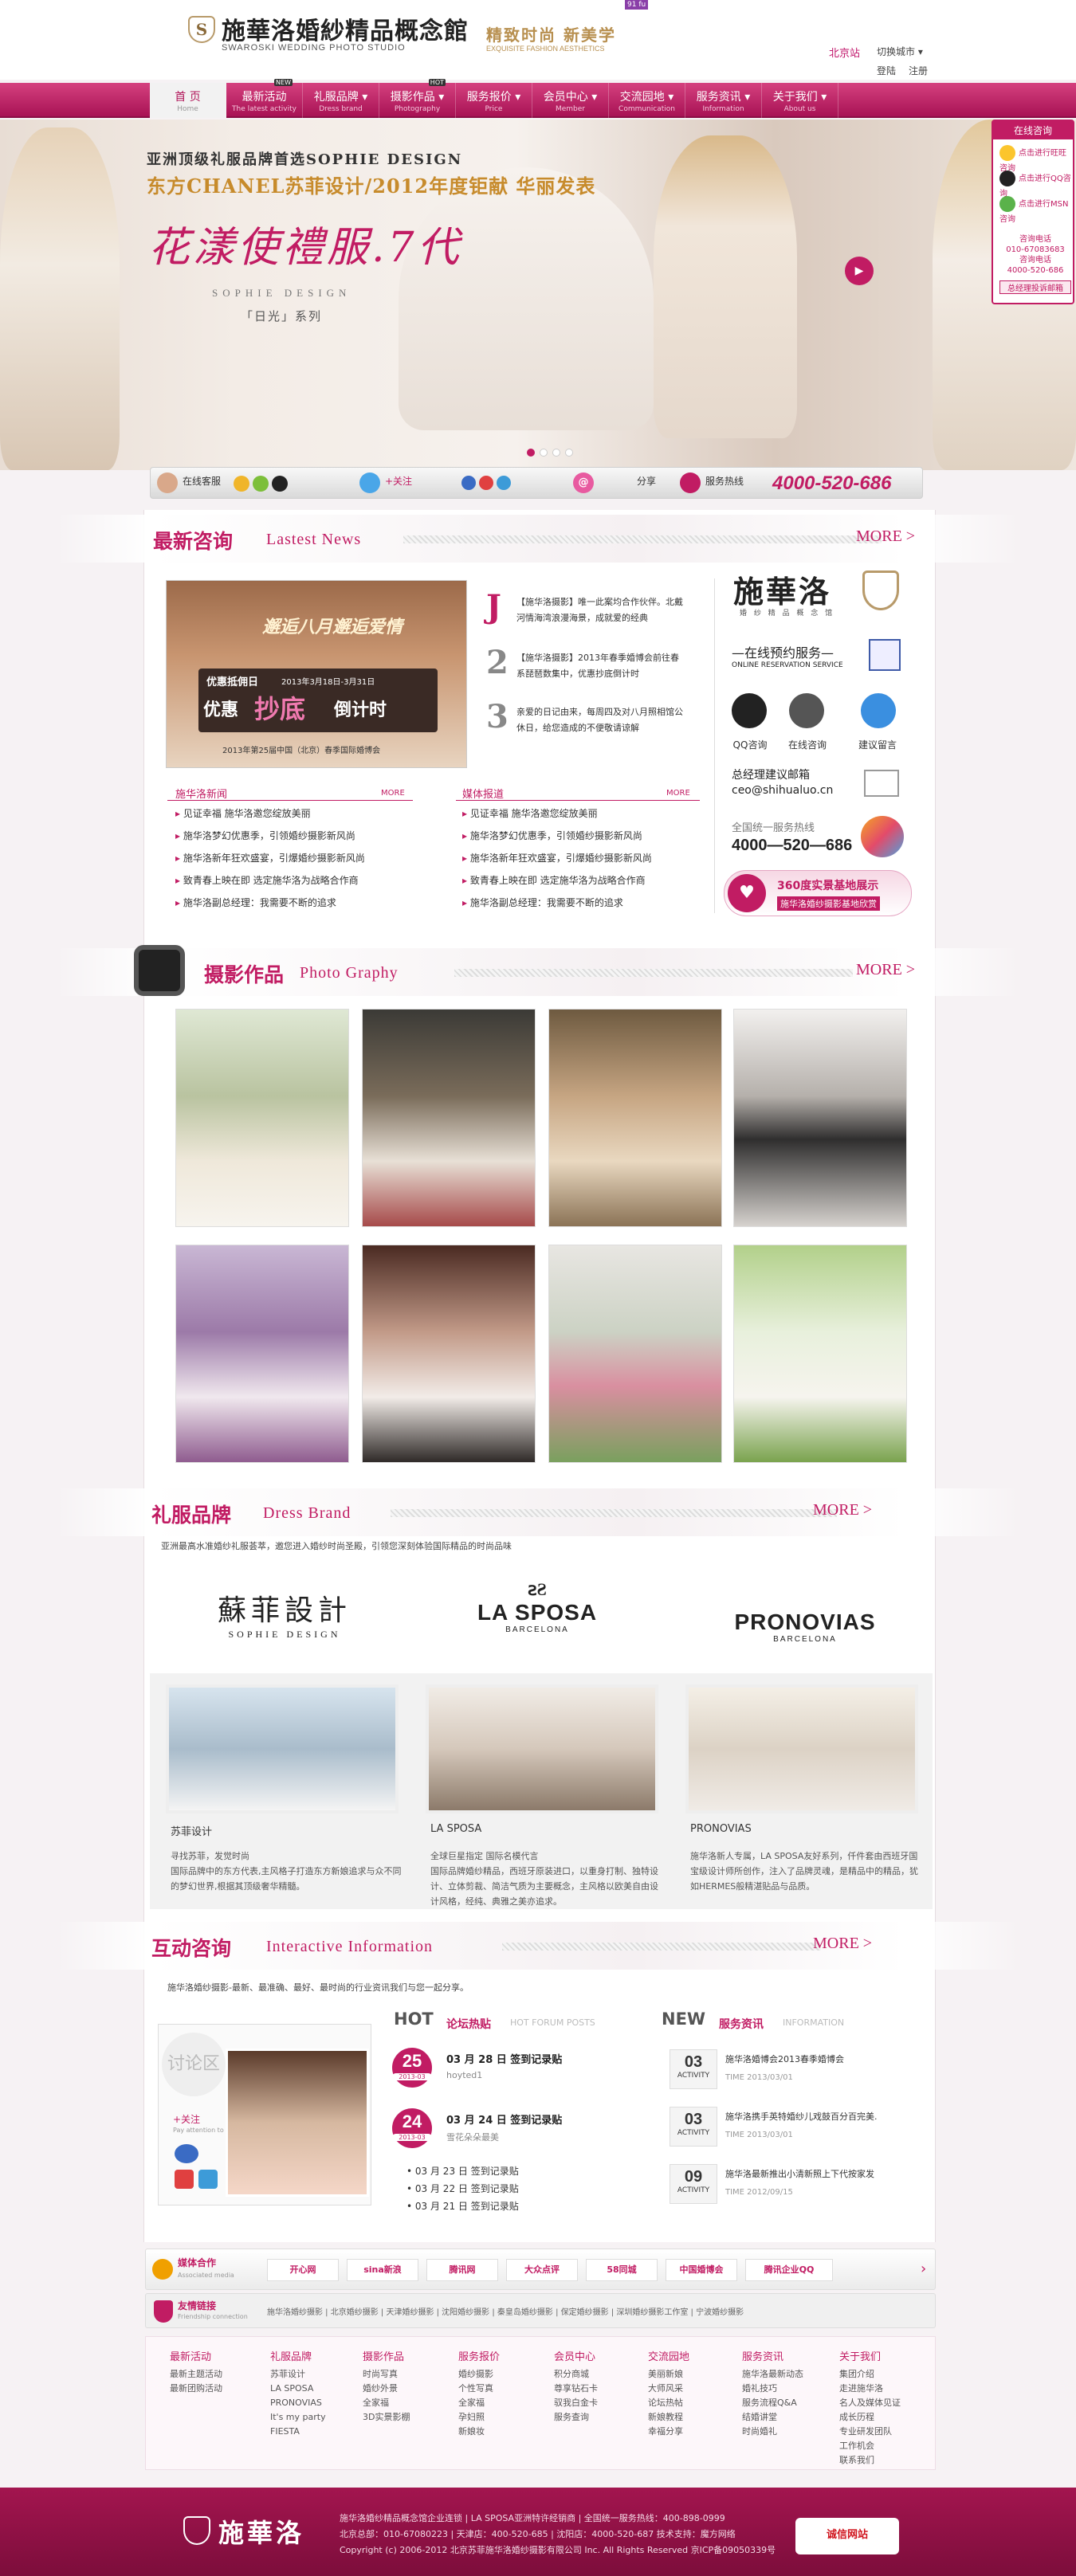  Describe the element at coordinates (870, 2389) in the screenshot. I see `sitemap-link: 走进施华洛` at that location.